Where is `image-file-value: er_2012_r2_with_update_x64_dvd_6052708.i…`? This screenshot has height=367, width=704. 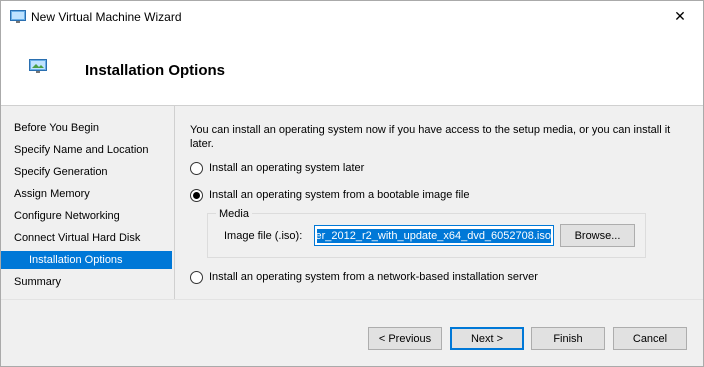 image-file-value: er_2012_r2_with_update_x64_dvd_6052708.i… is located at coordinates (434, 235).